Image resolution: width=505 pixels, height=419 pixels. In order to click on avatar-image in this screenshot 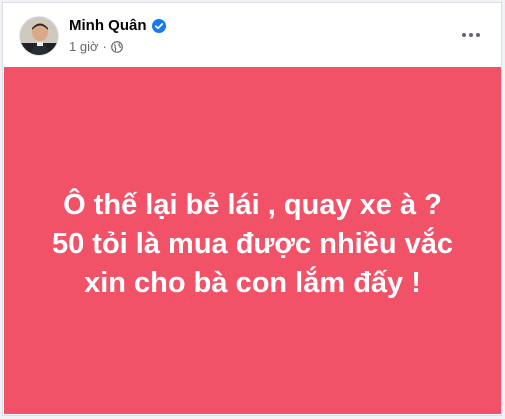, I will do `click(39, 36)`.